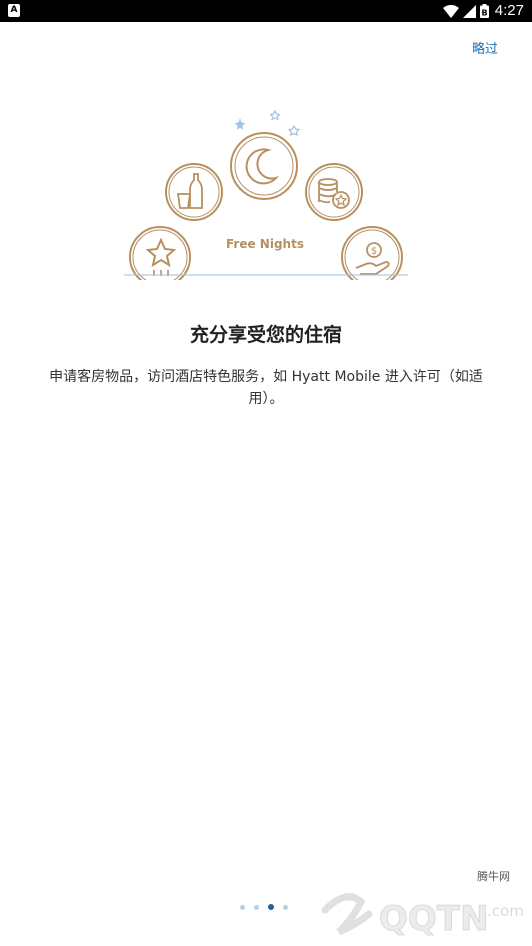 This screenshot has height=946, width=532. What do you see at coordinates (433, 919) in the screenshot?
I see `watermark-brand: QQTN` at bounding box center [433, 919].